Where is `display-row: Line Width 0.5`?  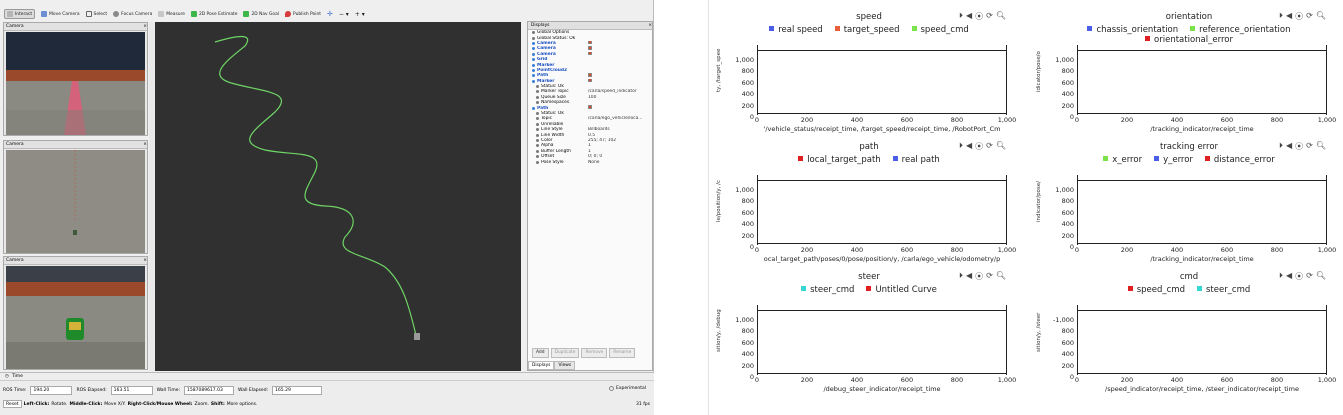 display-row: Line Width 0.5 is located at coordinates (590, 135).